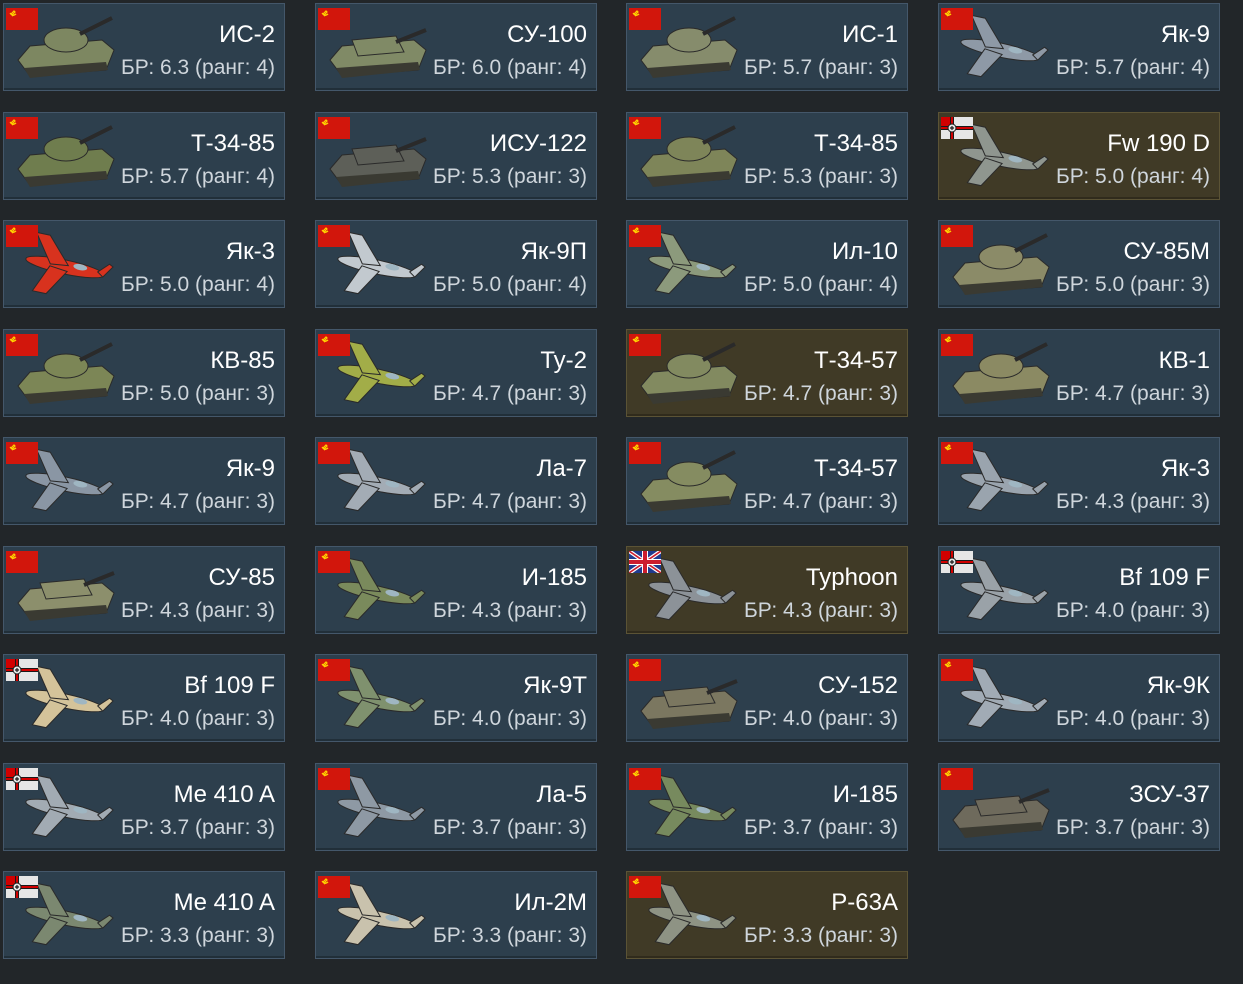  What do you see at coordinates (767, 698) in the screenshot?
I see `vehicle-card: СУ-152 БР: 4.0 (ранг: 3)` at bounding box center [767, 698].